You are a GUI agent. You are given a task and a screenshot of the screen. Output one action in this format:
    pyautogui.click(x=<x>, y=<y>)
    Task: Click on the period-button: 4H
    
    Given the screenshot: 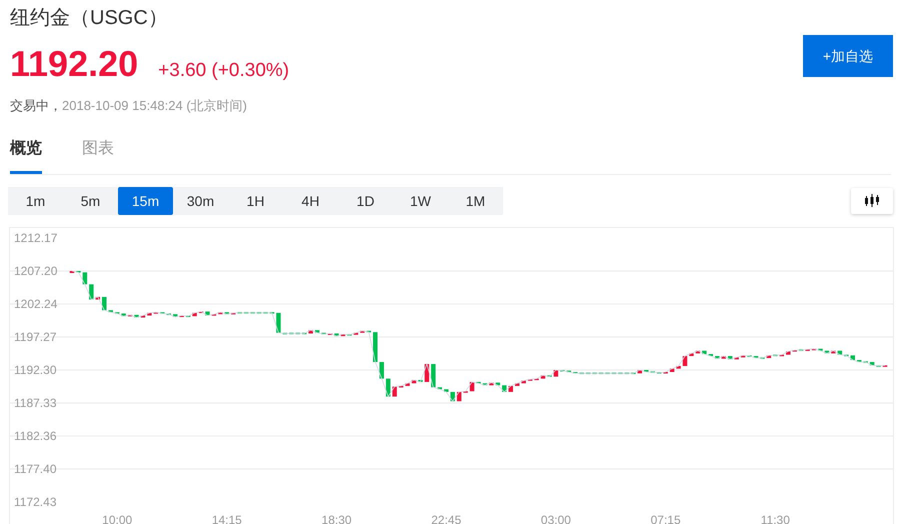 What is the action you would take?
    pyautogui.click(x=310, y=201)
    